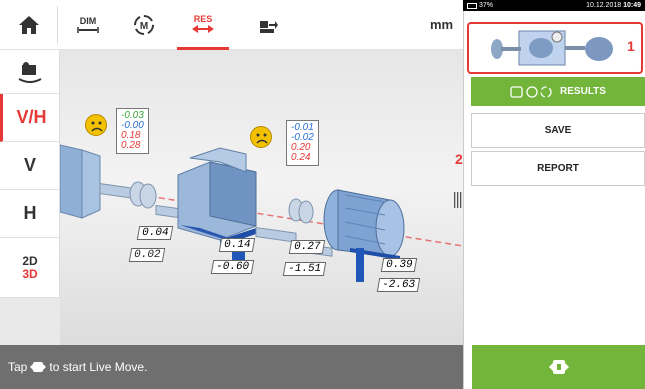 This screenshot has width=645, height=389. I want to click on motor-rear-horizontal-value: -2.63, so click(398, 285).